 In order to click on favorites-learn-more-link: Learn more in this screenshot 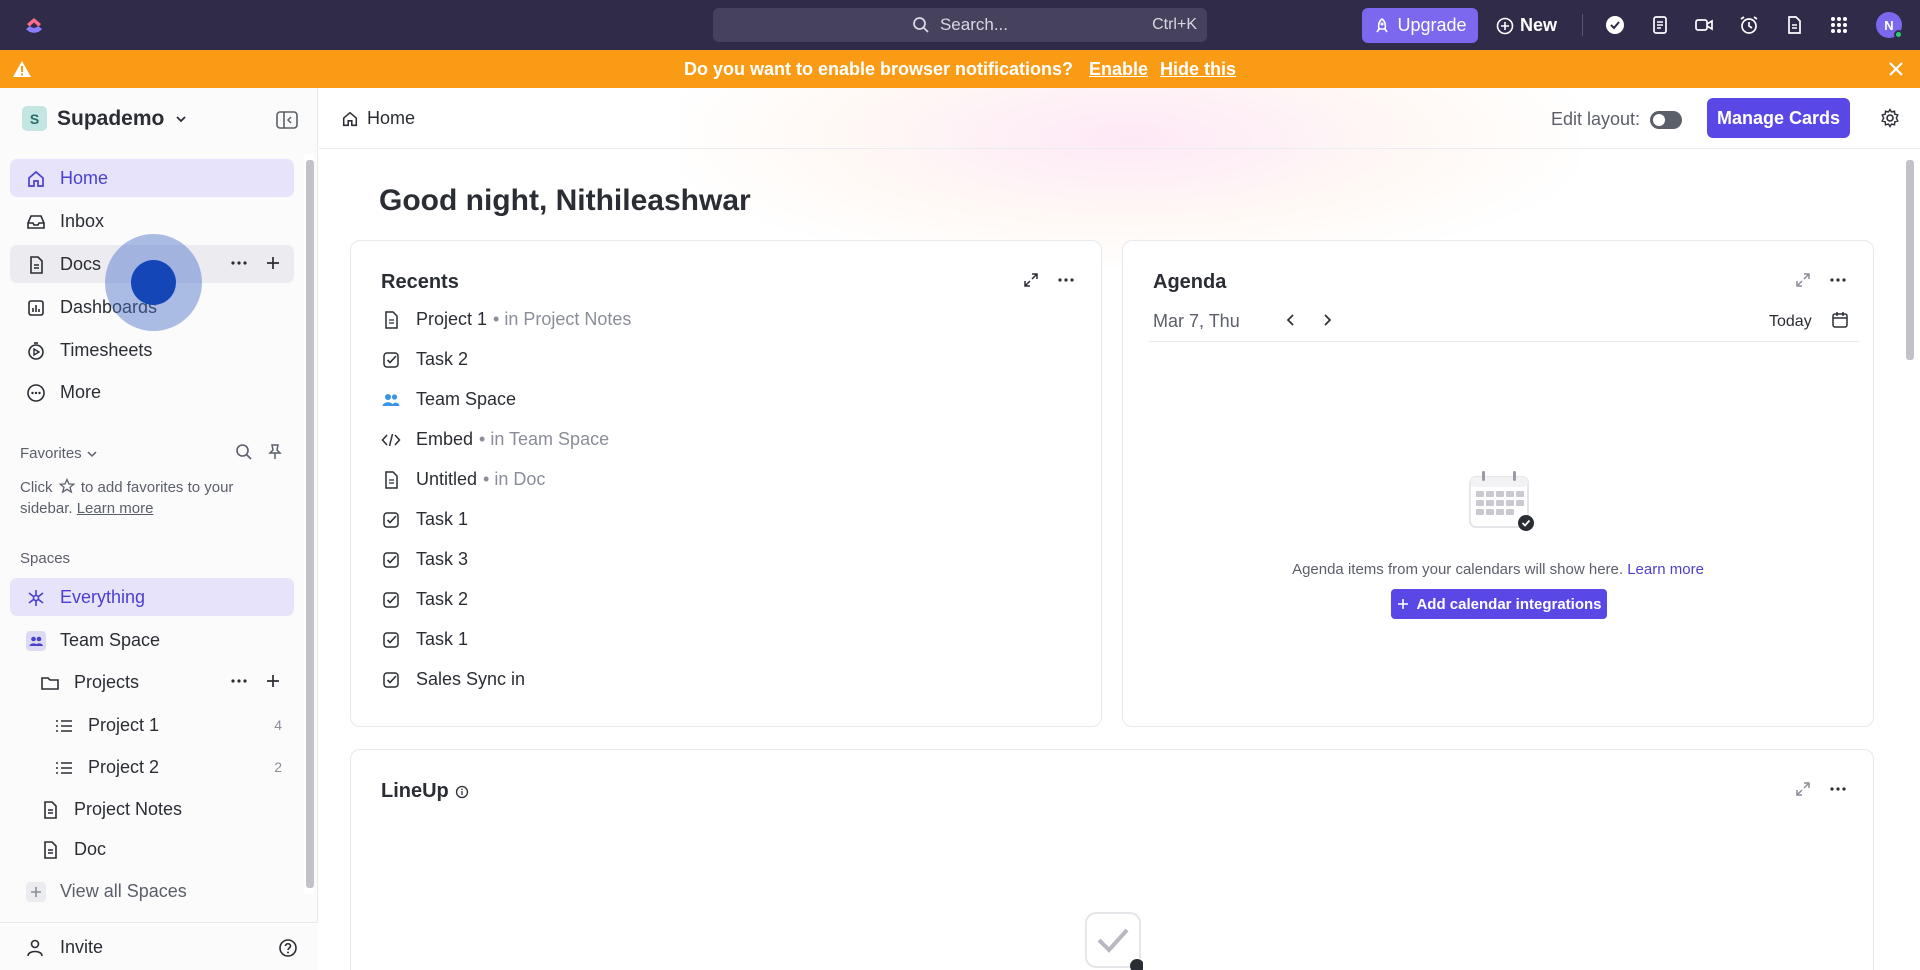, I will do `click(115, 508)`.